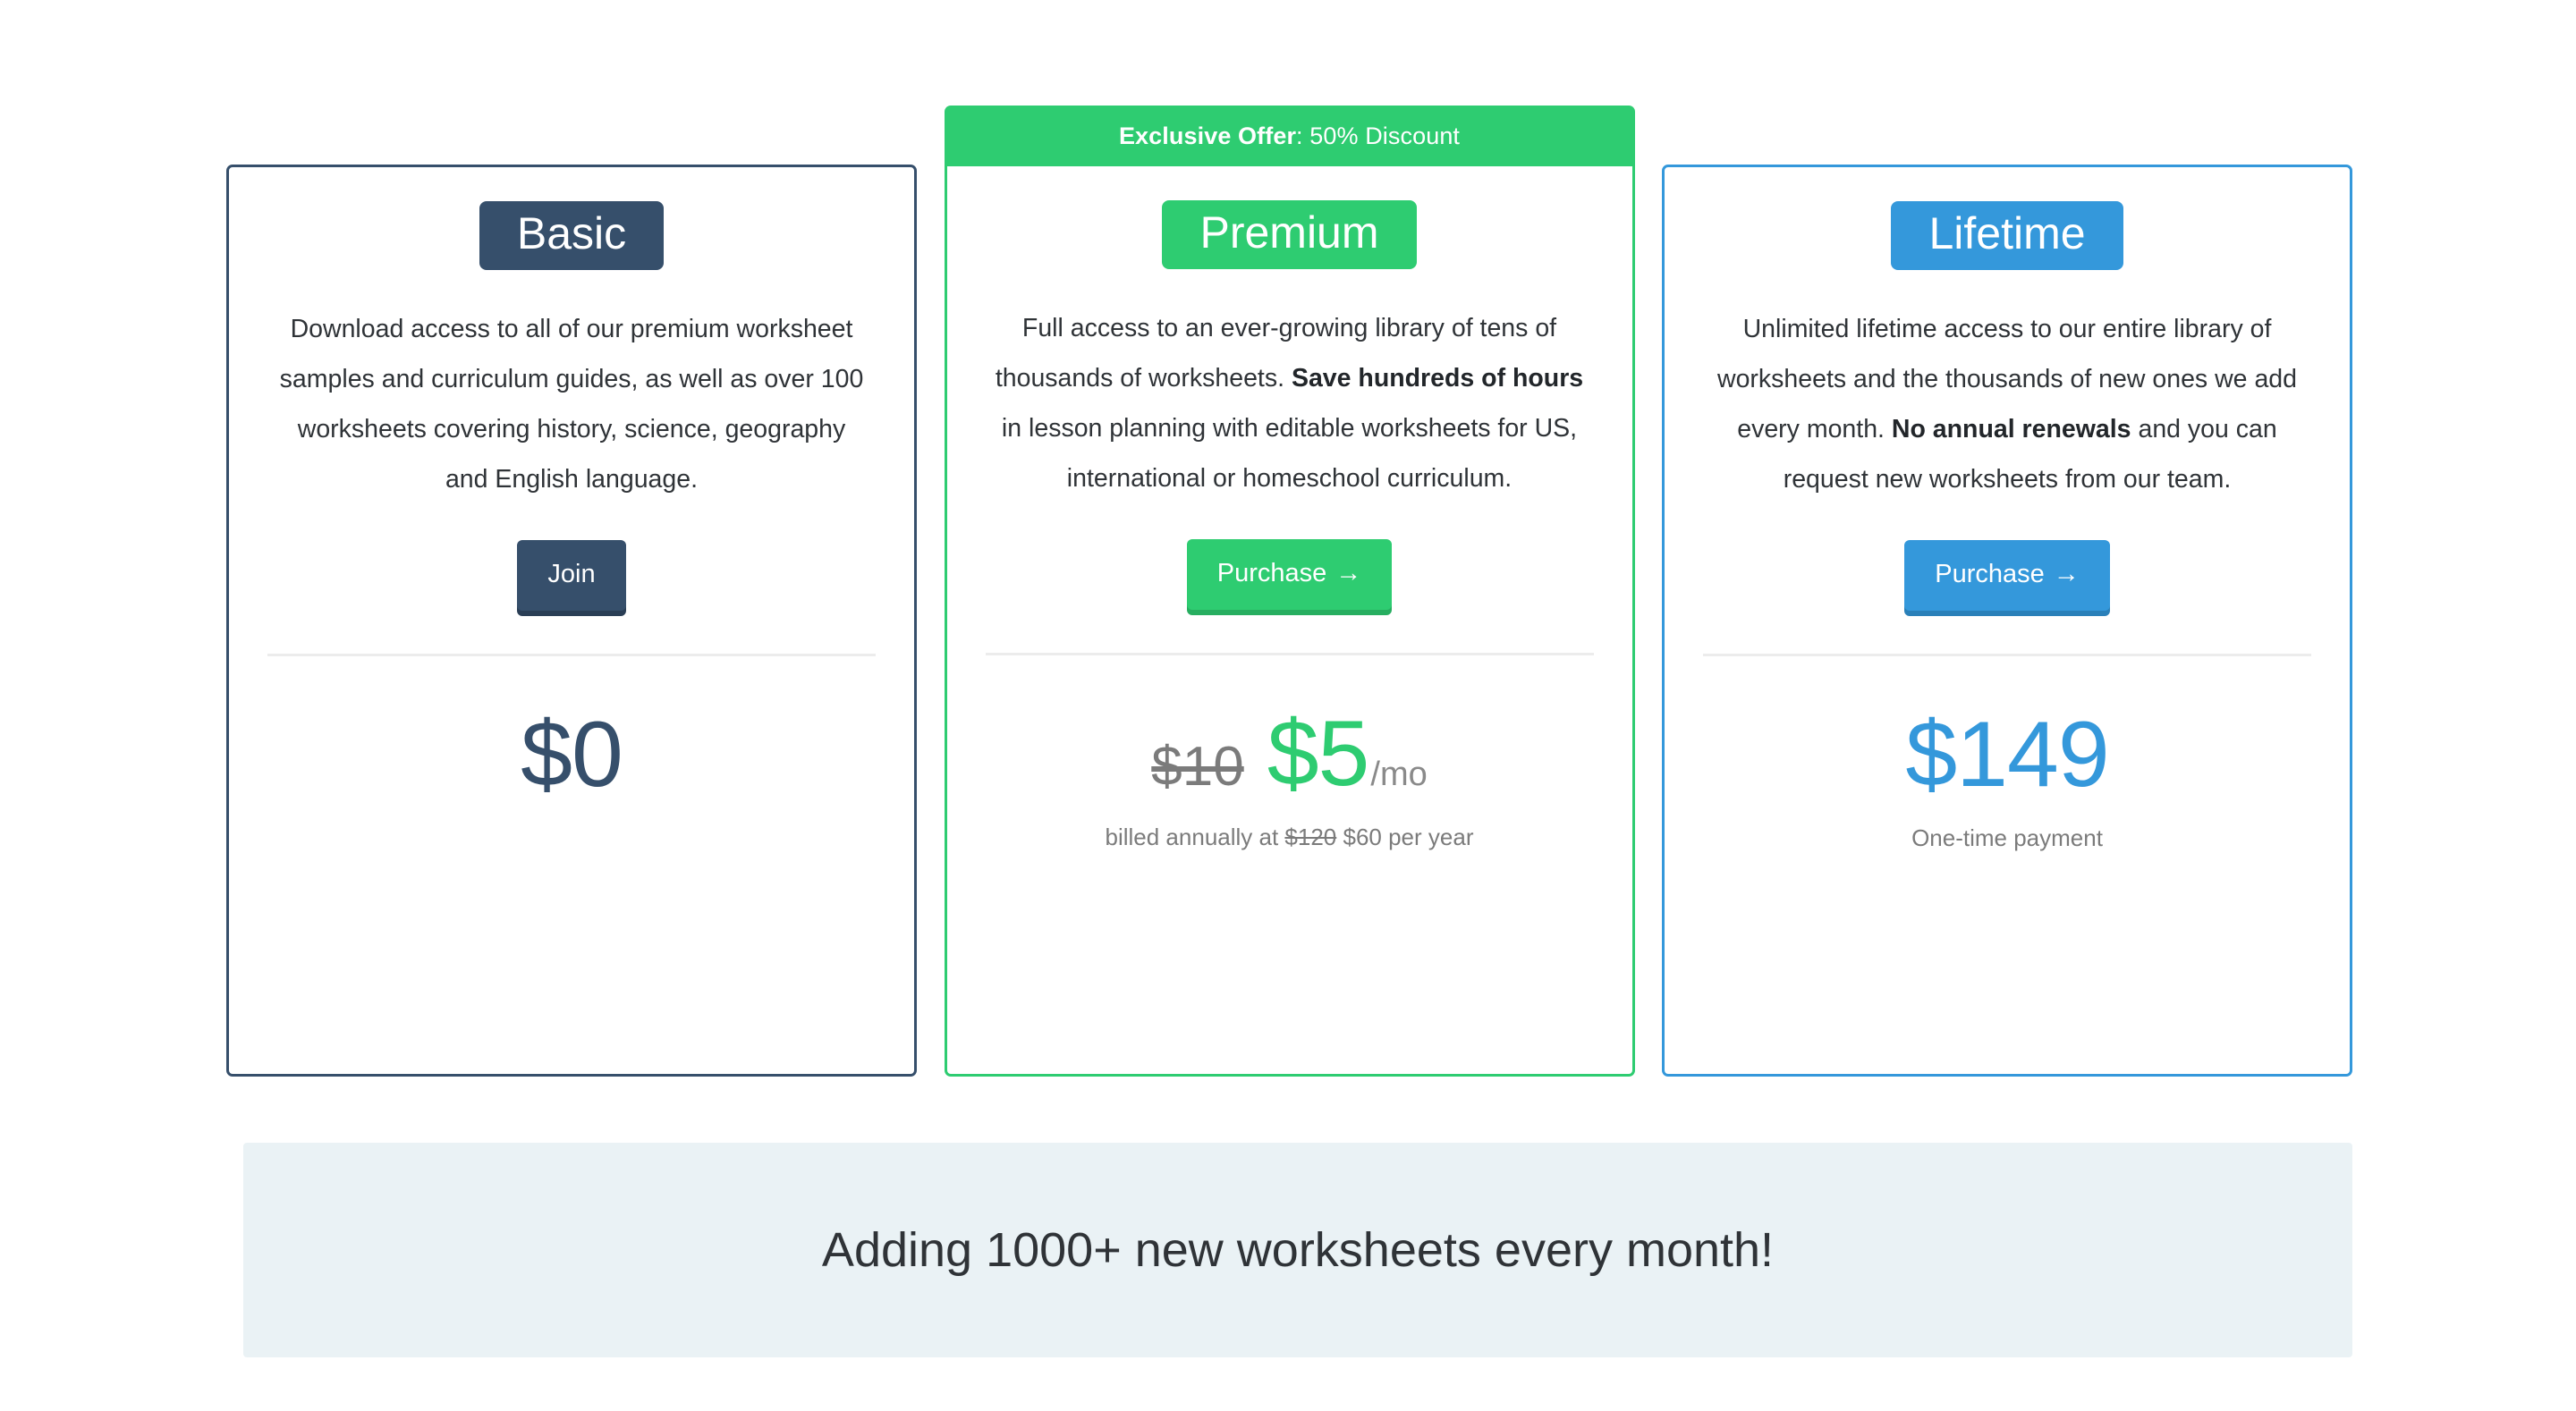  What do you see at coordinates (1197, 766) in the screenshot?
I see `price-original-premium: $10` at bounding box center [1197, 766].